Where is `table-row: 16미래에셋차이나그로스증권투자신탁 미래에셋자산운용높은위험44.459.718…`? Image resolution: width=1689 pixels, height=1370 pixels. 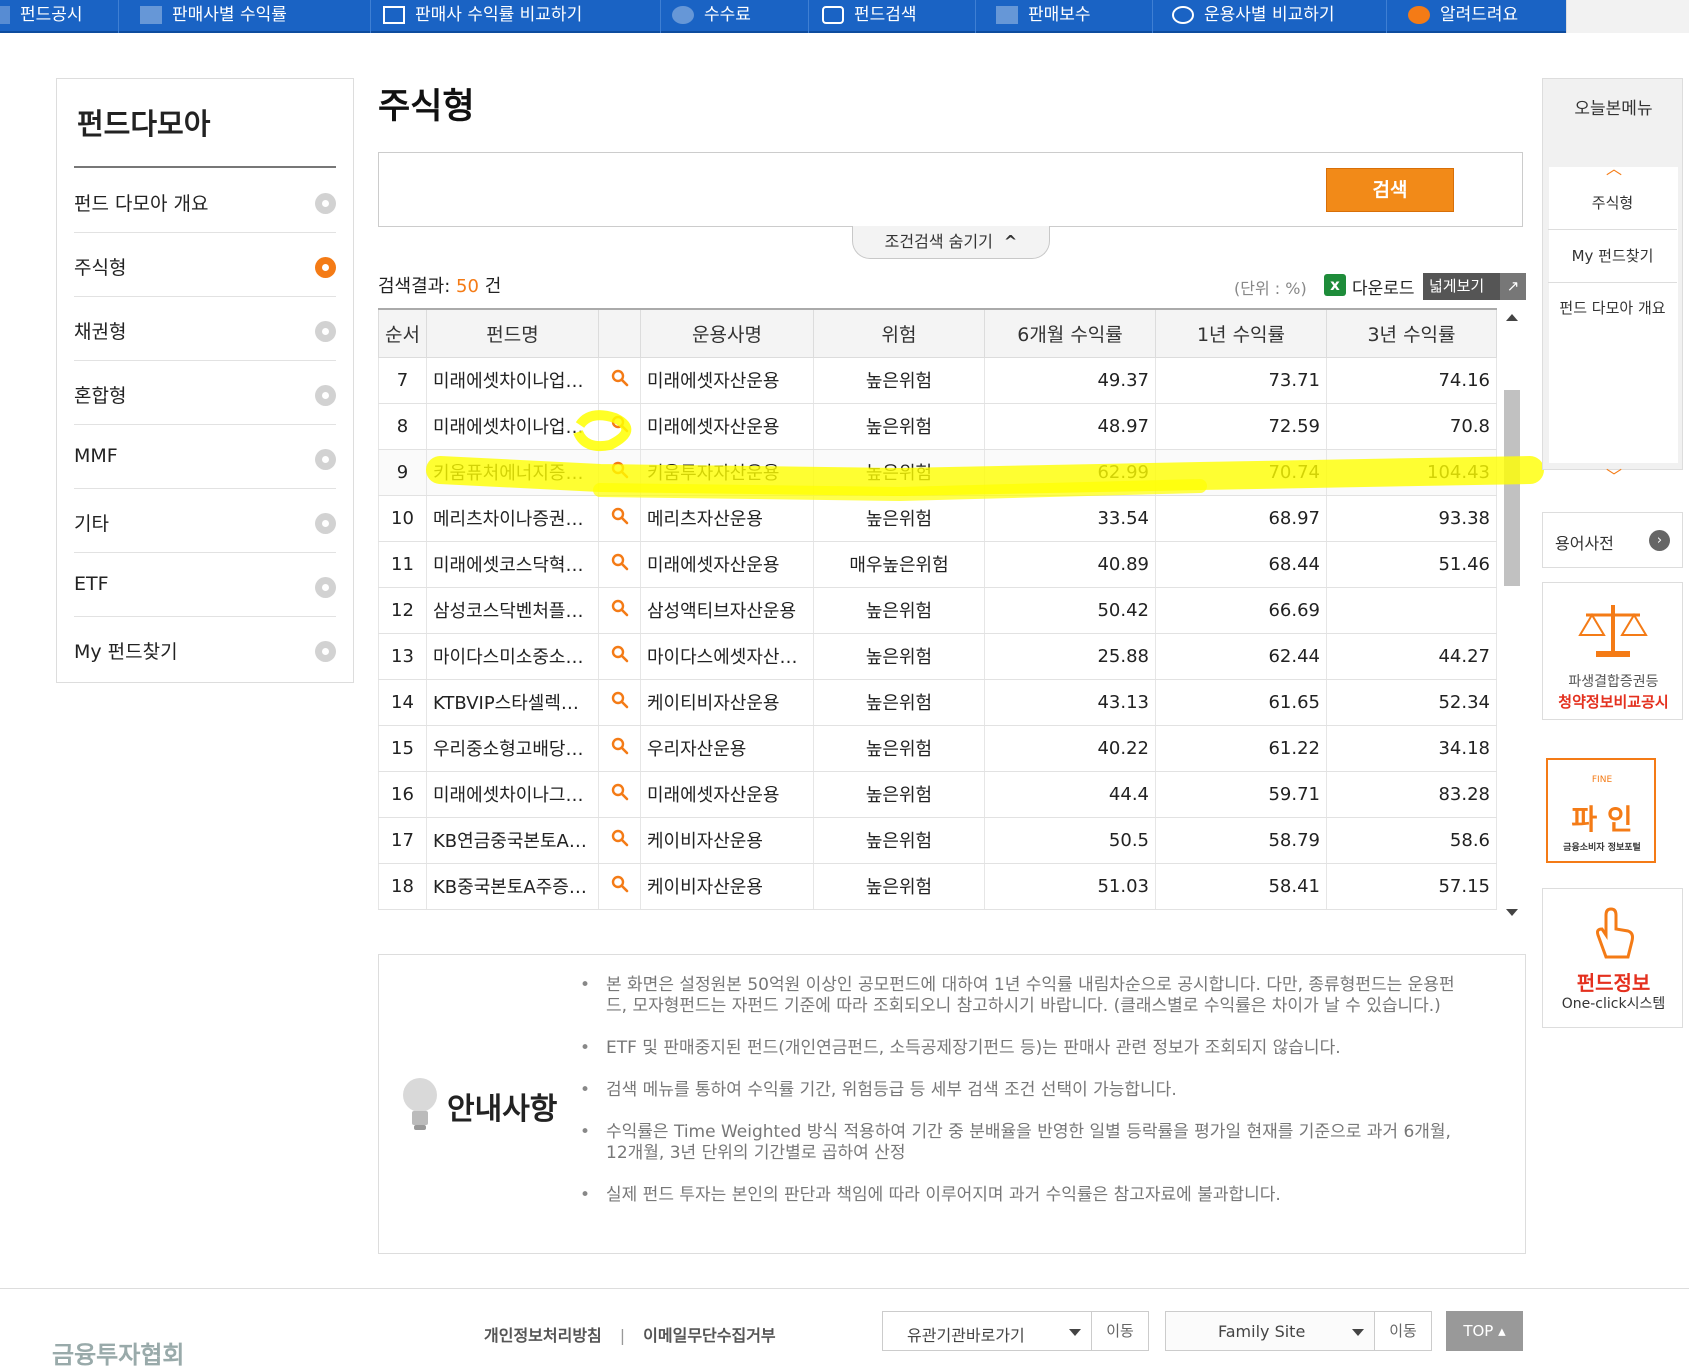
table-row: 16미래에셋차이나그로스증권투자신탁 미래에셋자산운용높은위험44.459.718… is located at coordinates (937, 794).